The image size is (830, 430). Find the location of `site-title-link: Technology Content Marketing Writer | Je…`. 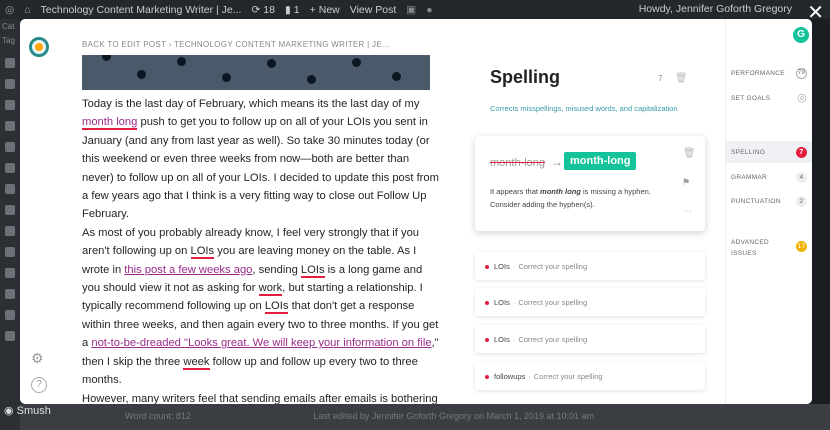

site-title-link: Technology Content Marketing Writer | Je… is located at coordinates (141, 10).